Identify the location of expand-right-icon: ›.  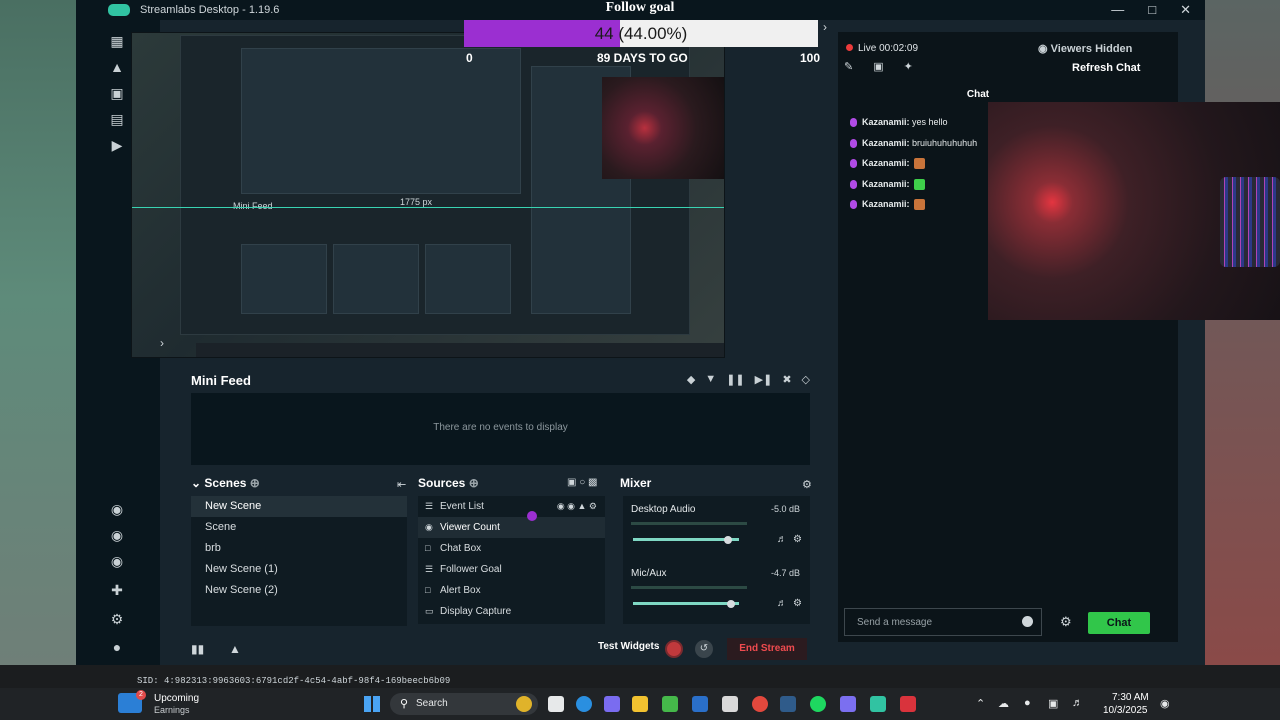
(825, 27).